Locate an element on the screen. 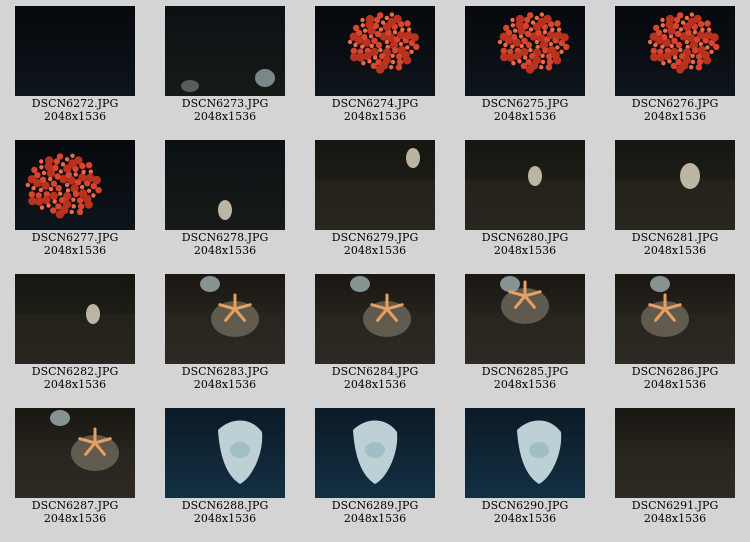  thumbnail-item: DSCN6280.JPG 2048x1536 is located at coordinates (525, 201).